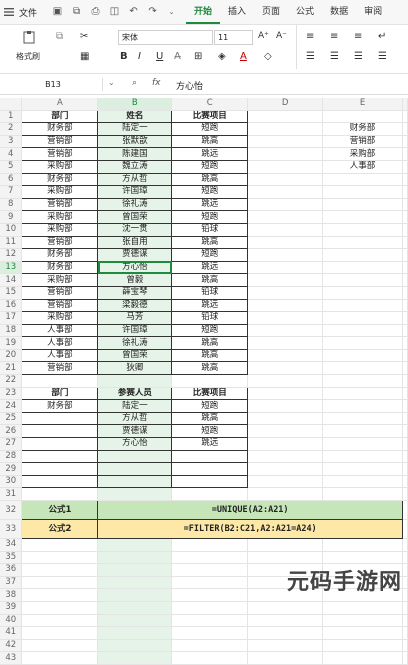 The height and width of the screenshot is (665, 408). I want to click on align-bottom-icon: ≡, so click(358, 36).